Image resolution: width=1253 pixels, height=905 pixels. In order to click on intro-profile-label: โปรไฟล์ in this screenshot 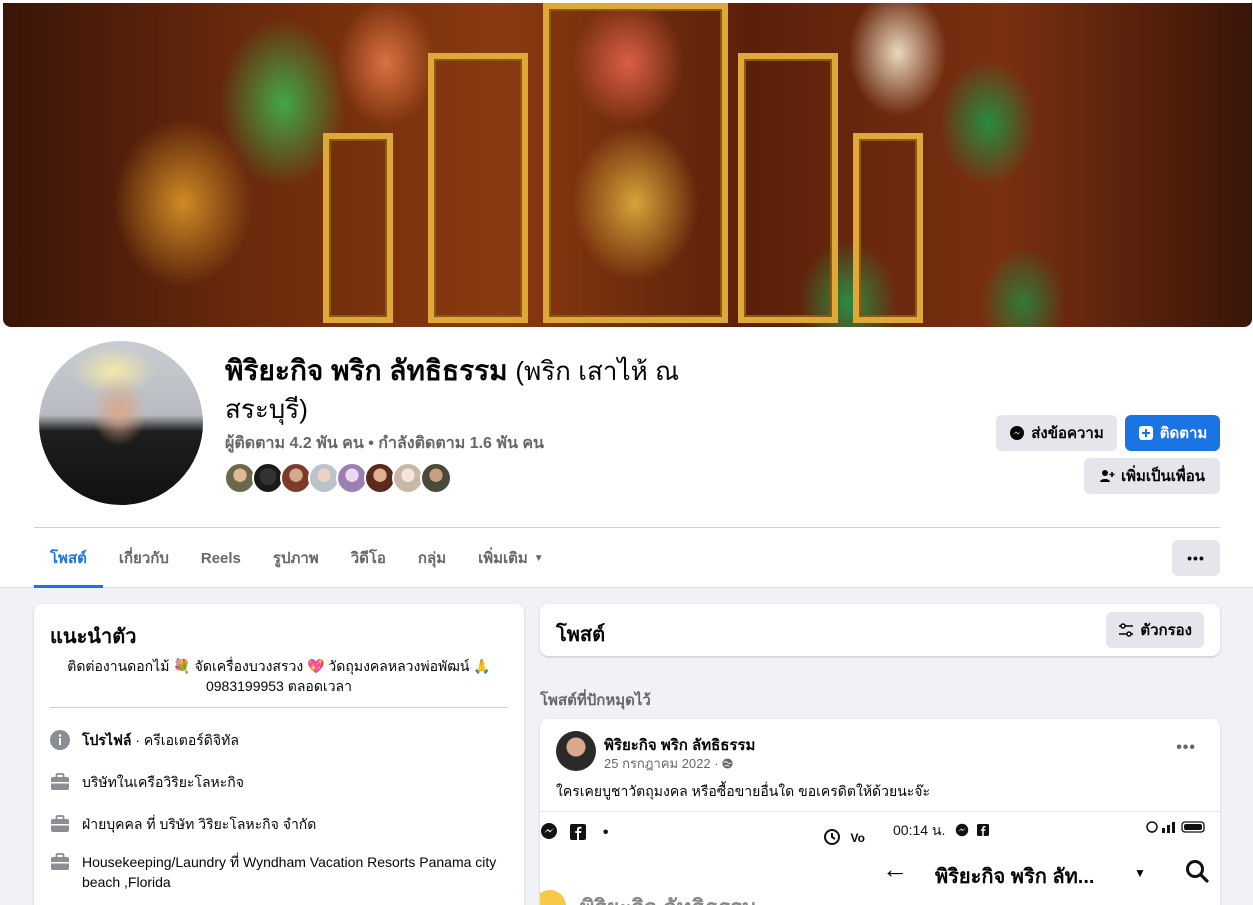, I will do `click(107, 740)`.